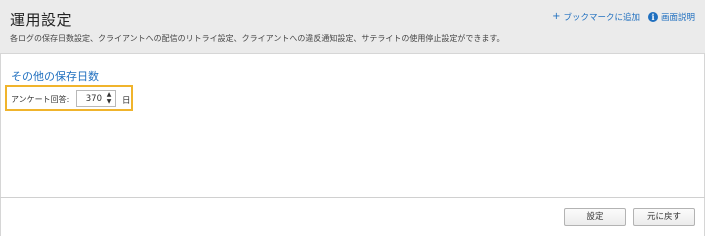  What do you see at coordinates (652, 17) in the screenshot?
I see `info-icon: i` at bounding box center [652, 17].